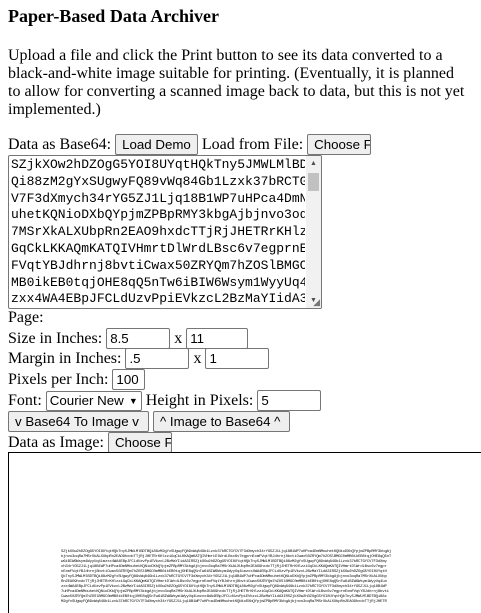 The height and width of the screenshot is (613, 481). What do you see at coordinates (237, 358) in the screenshot?
I see `margin-y-input: 1` at bounding box center [237, 358].